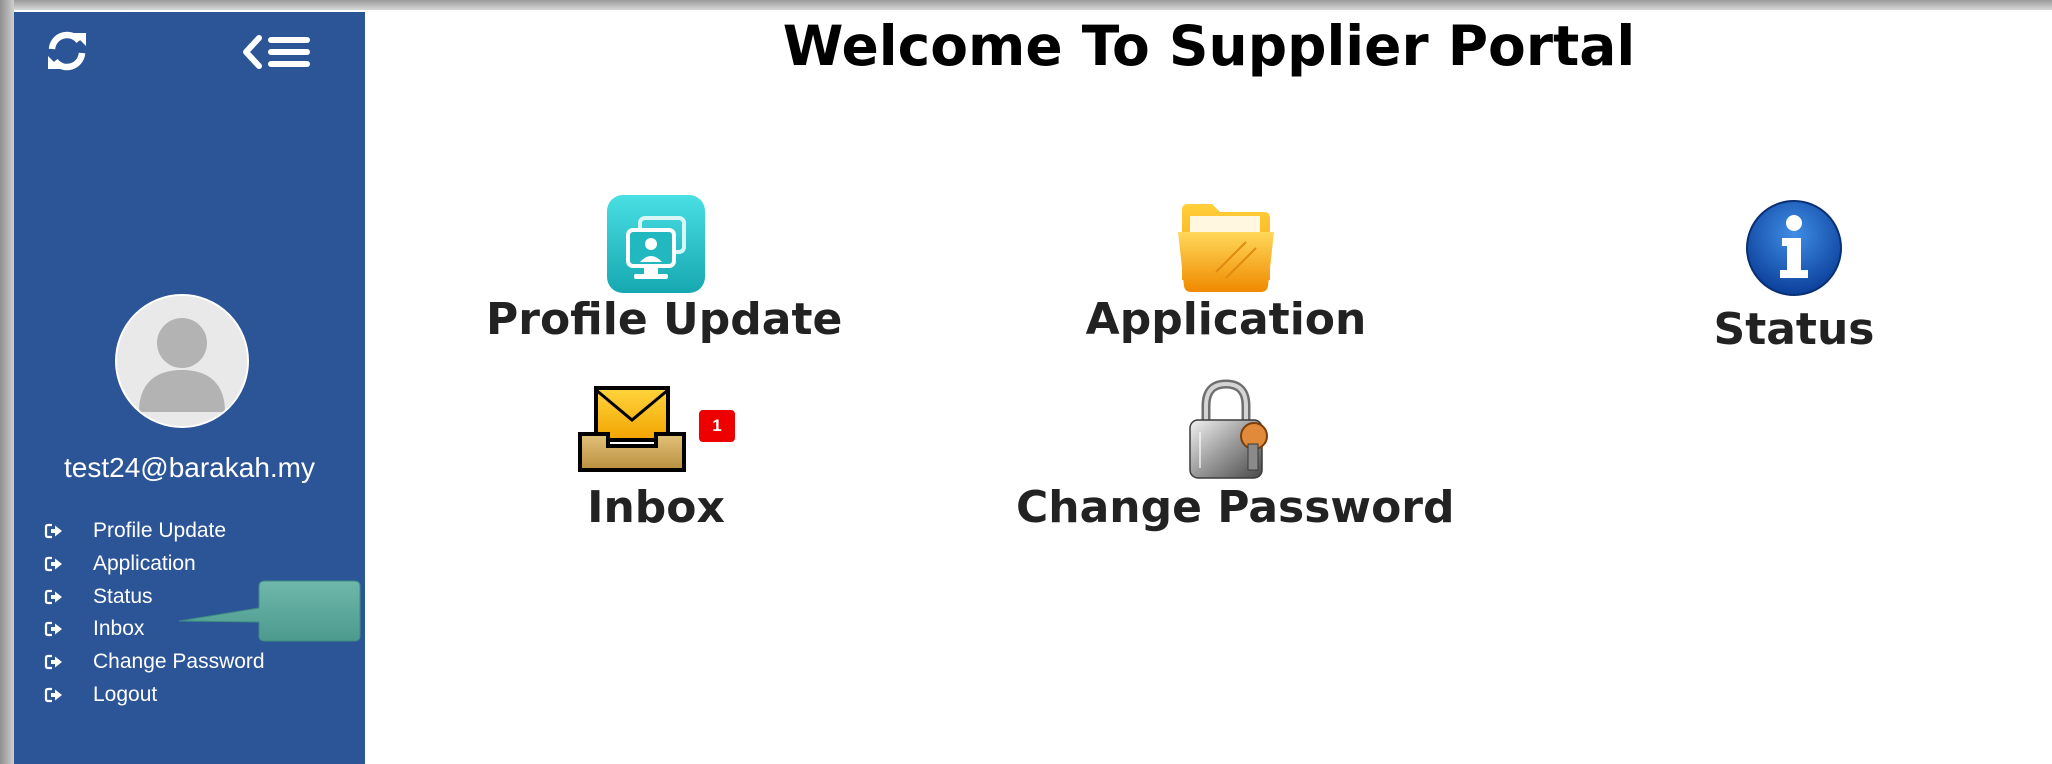  I want to click on sidebar-item-application: Application, so click(154, 564).